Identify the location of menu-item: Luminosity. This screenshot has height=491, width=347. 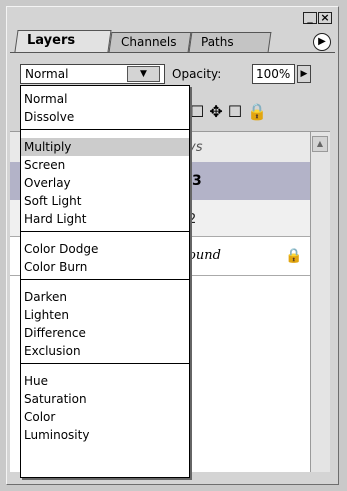
(105, 435).